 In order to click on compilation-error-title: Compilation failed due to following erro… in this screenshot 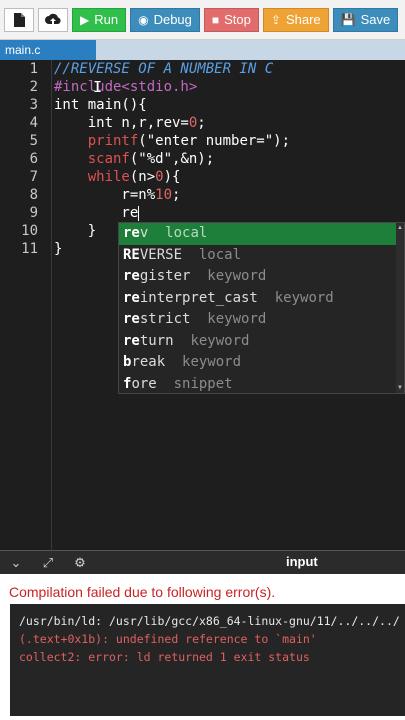, I will do `click(142, 592)`.